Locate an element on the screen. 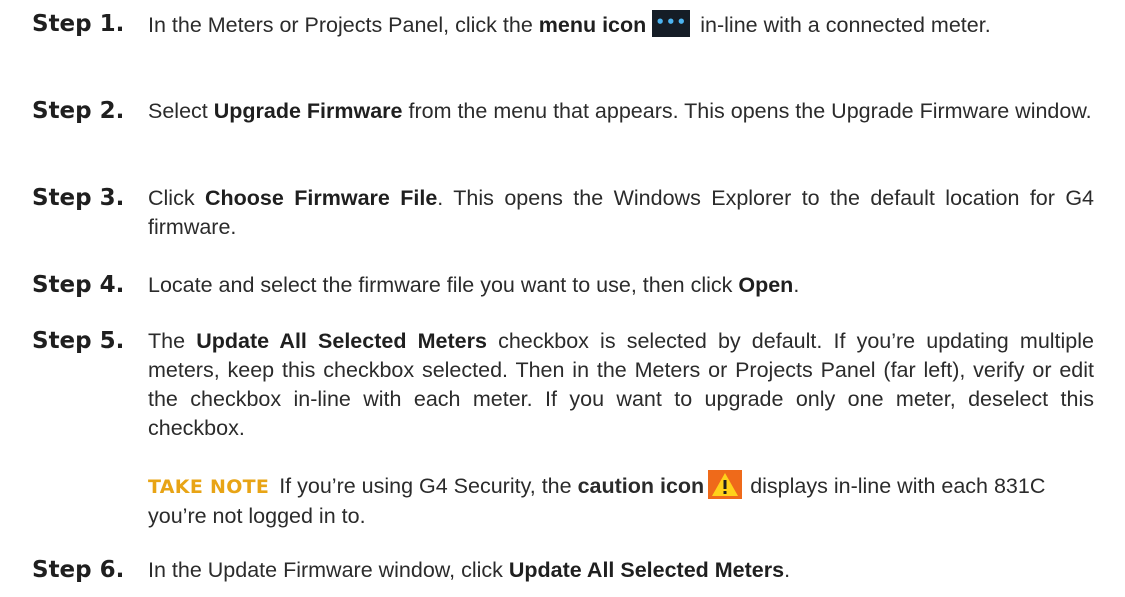  step-text-part: The is located at coordinates (172, 341).